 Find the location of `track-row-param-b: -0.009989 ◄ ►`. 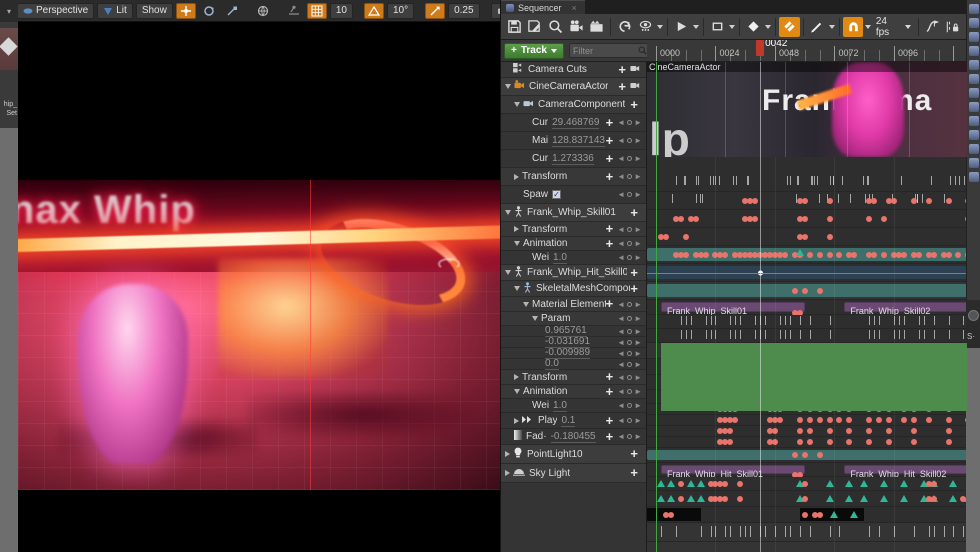

track-row-param-b: -0.009989 ◄ ► is located at coordinates (573, 353).